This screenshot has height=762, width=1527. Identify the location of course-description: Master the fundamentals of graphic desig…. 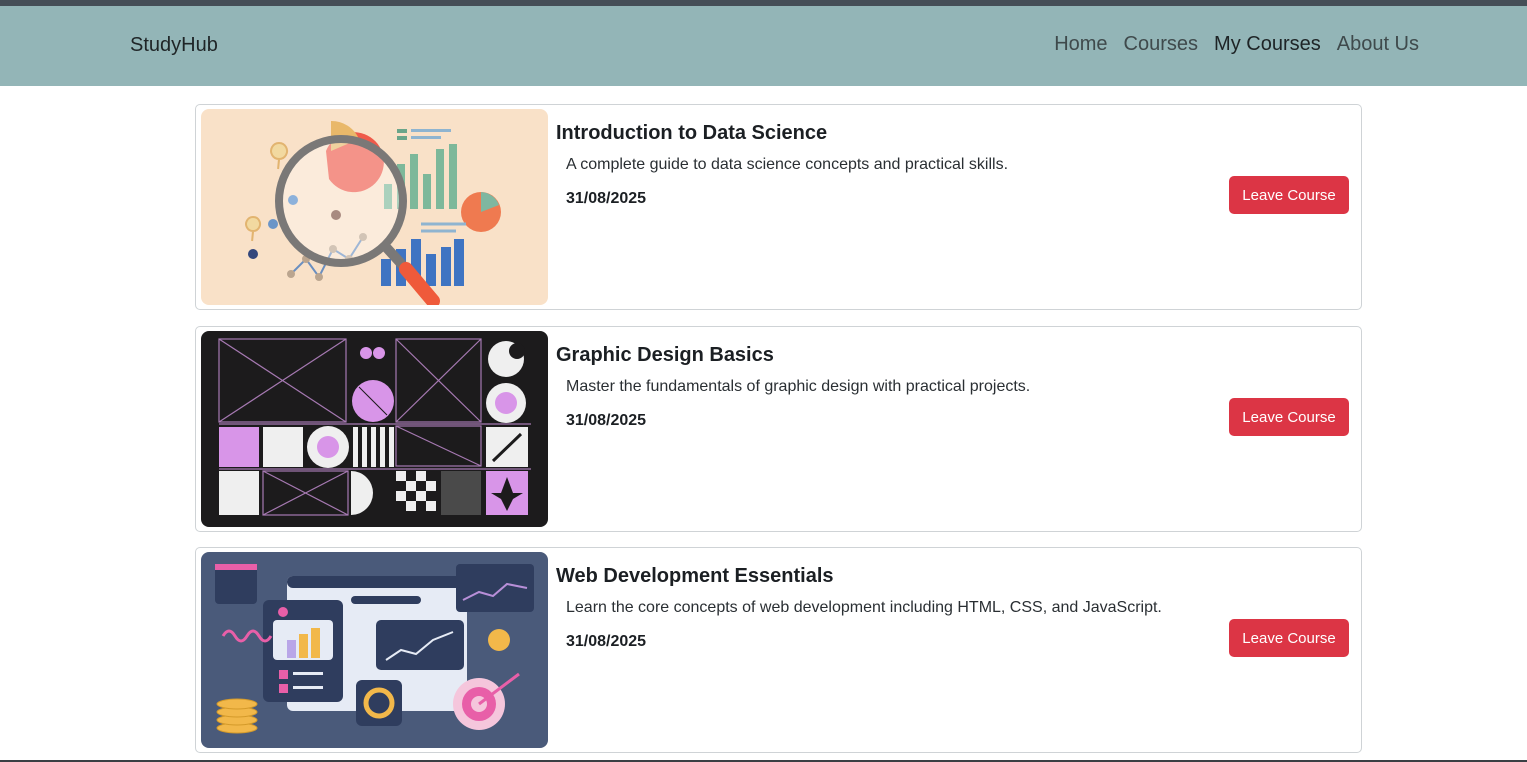
(798, 386).